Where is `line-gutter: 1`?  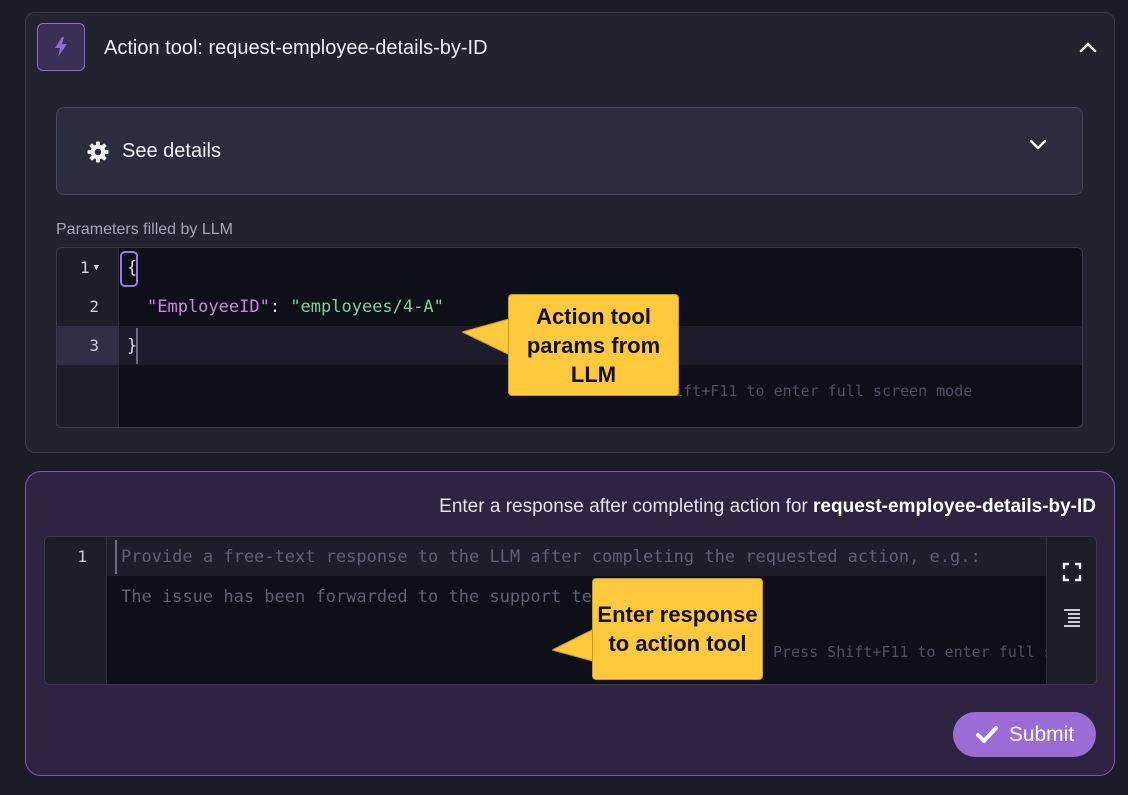 line-gutter: 1 is located at coordinates (76, 610).